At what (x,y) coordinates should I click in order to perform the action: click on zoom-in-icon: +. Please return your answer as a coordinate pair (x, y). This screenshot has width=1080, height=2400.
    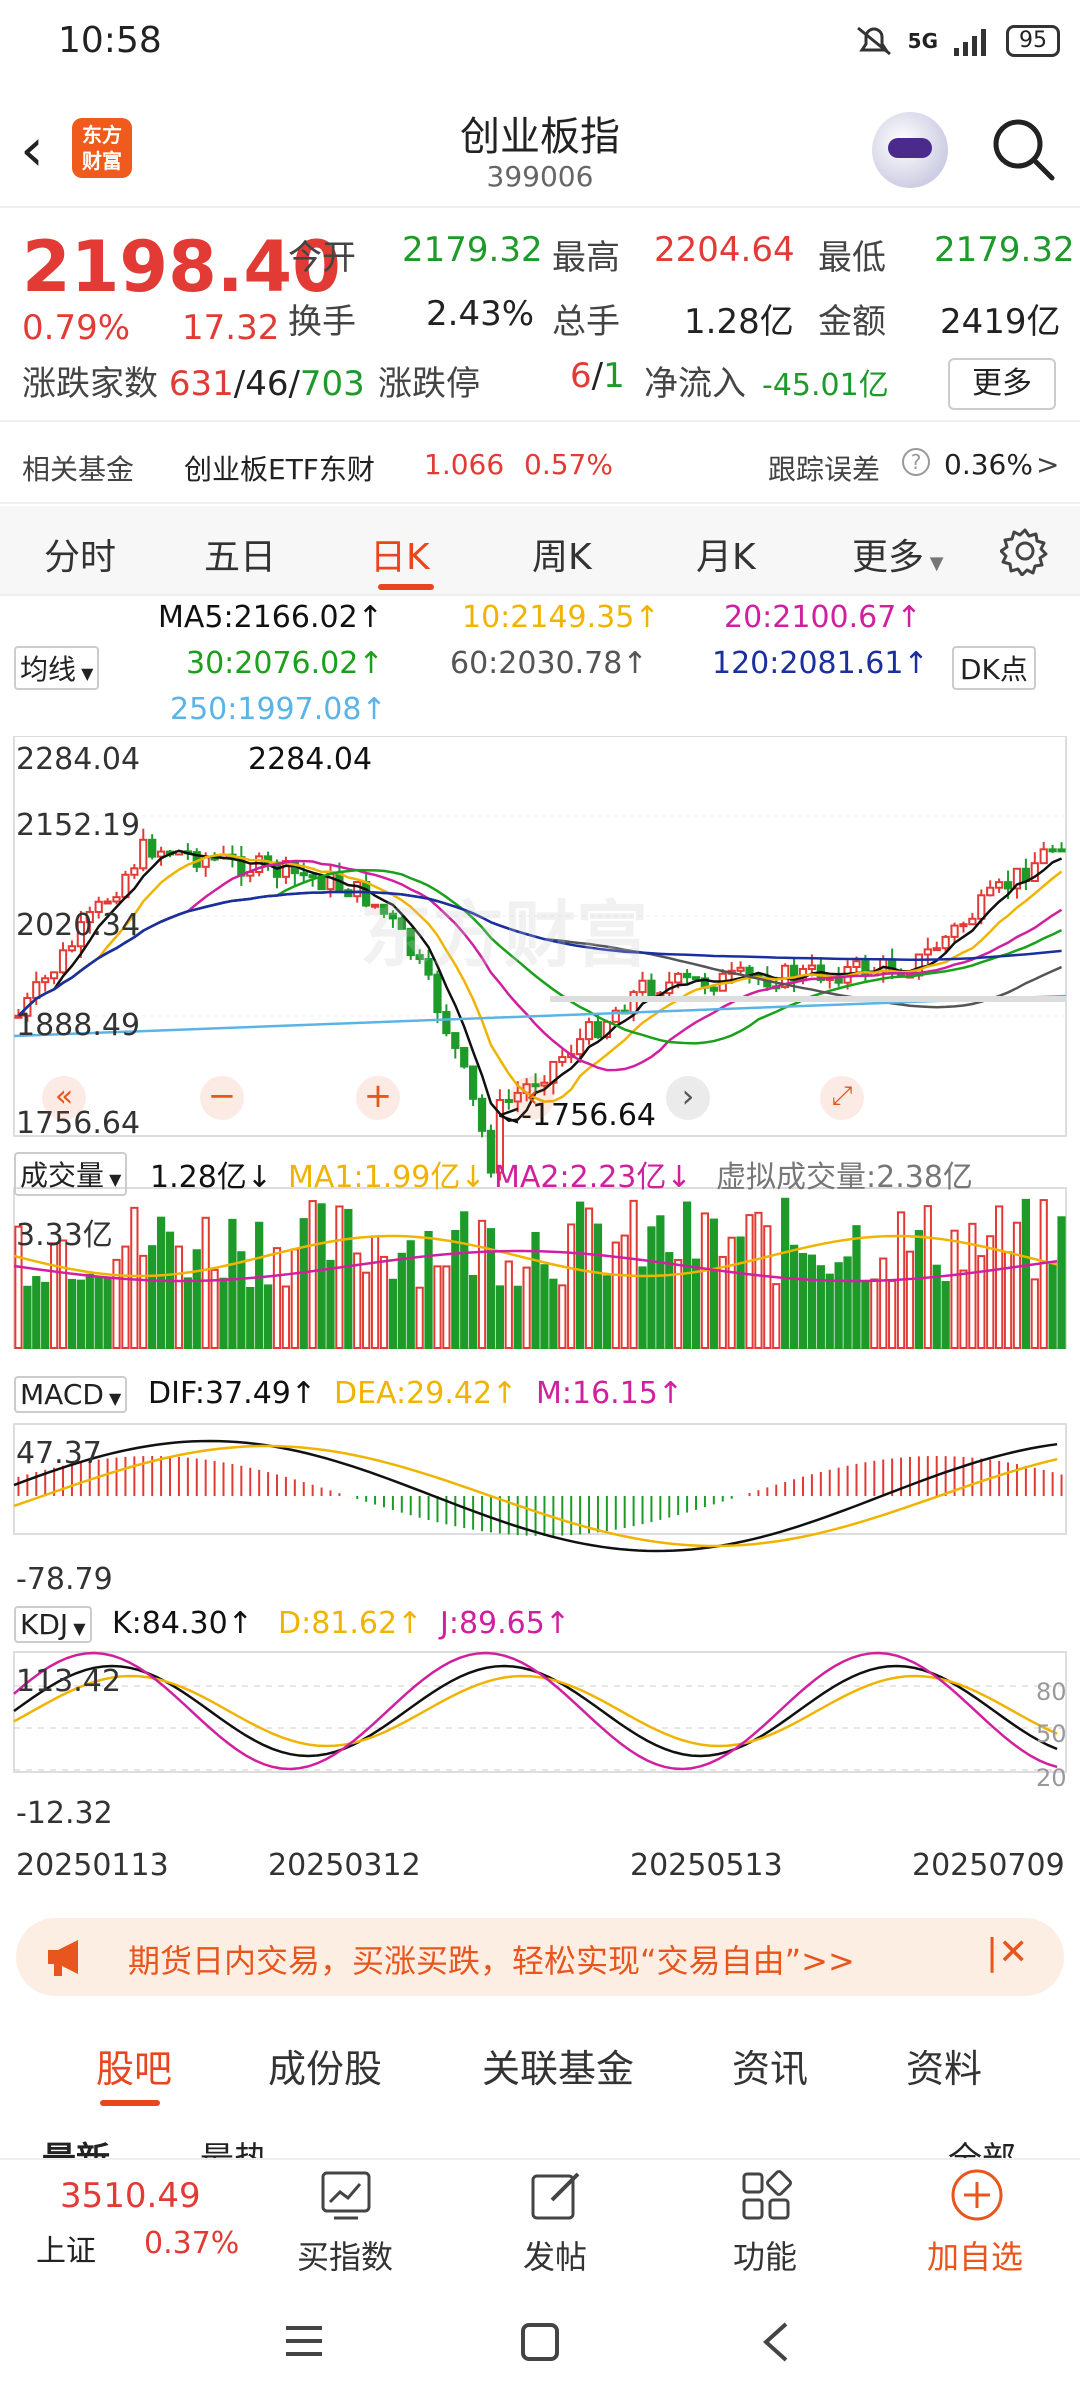
    Looking at the image, I should click on (378, 1098).